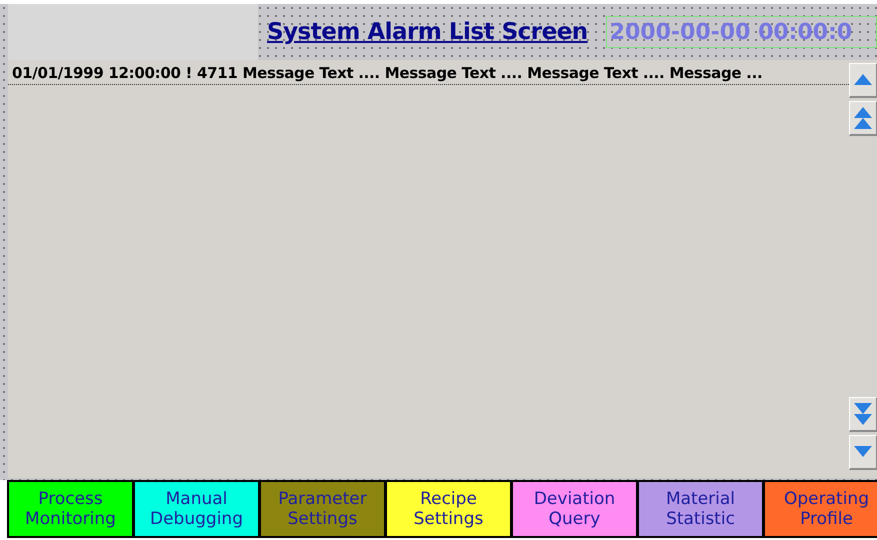  I want to click on double-up-triangle-icon, so click(863, 118).